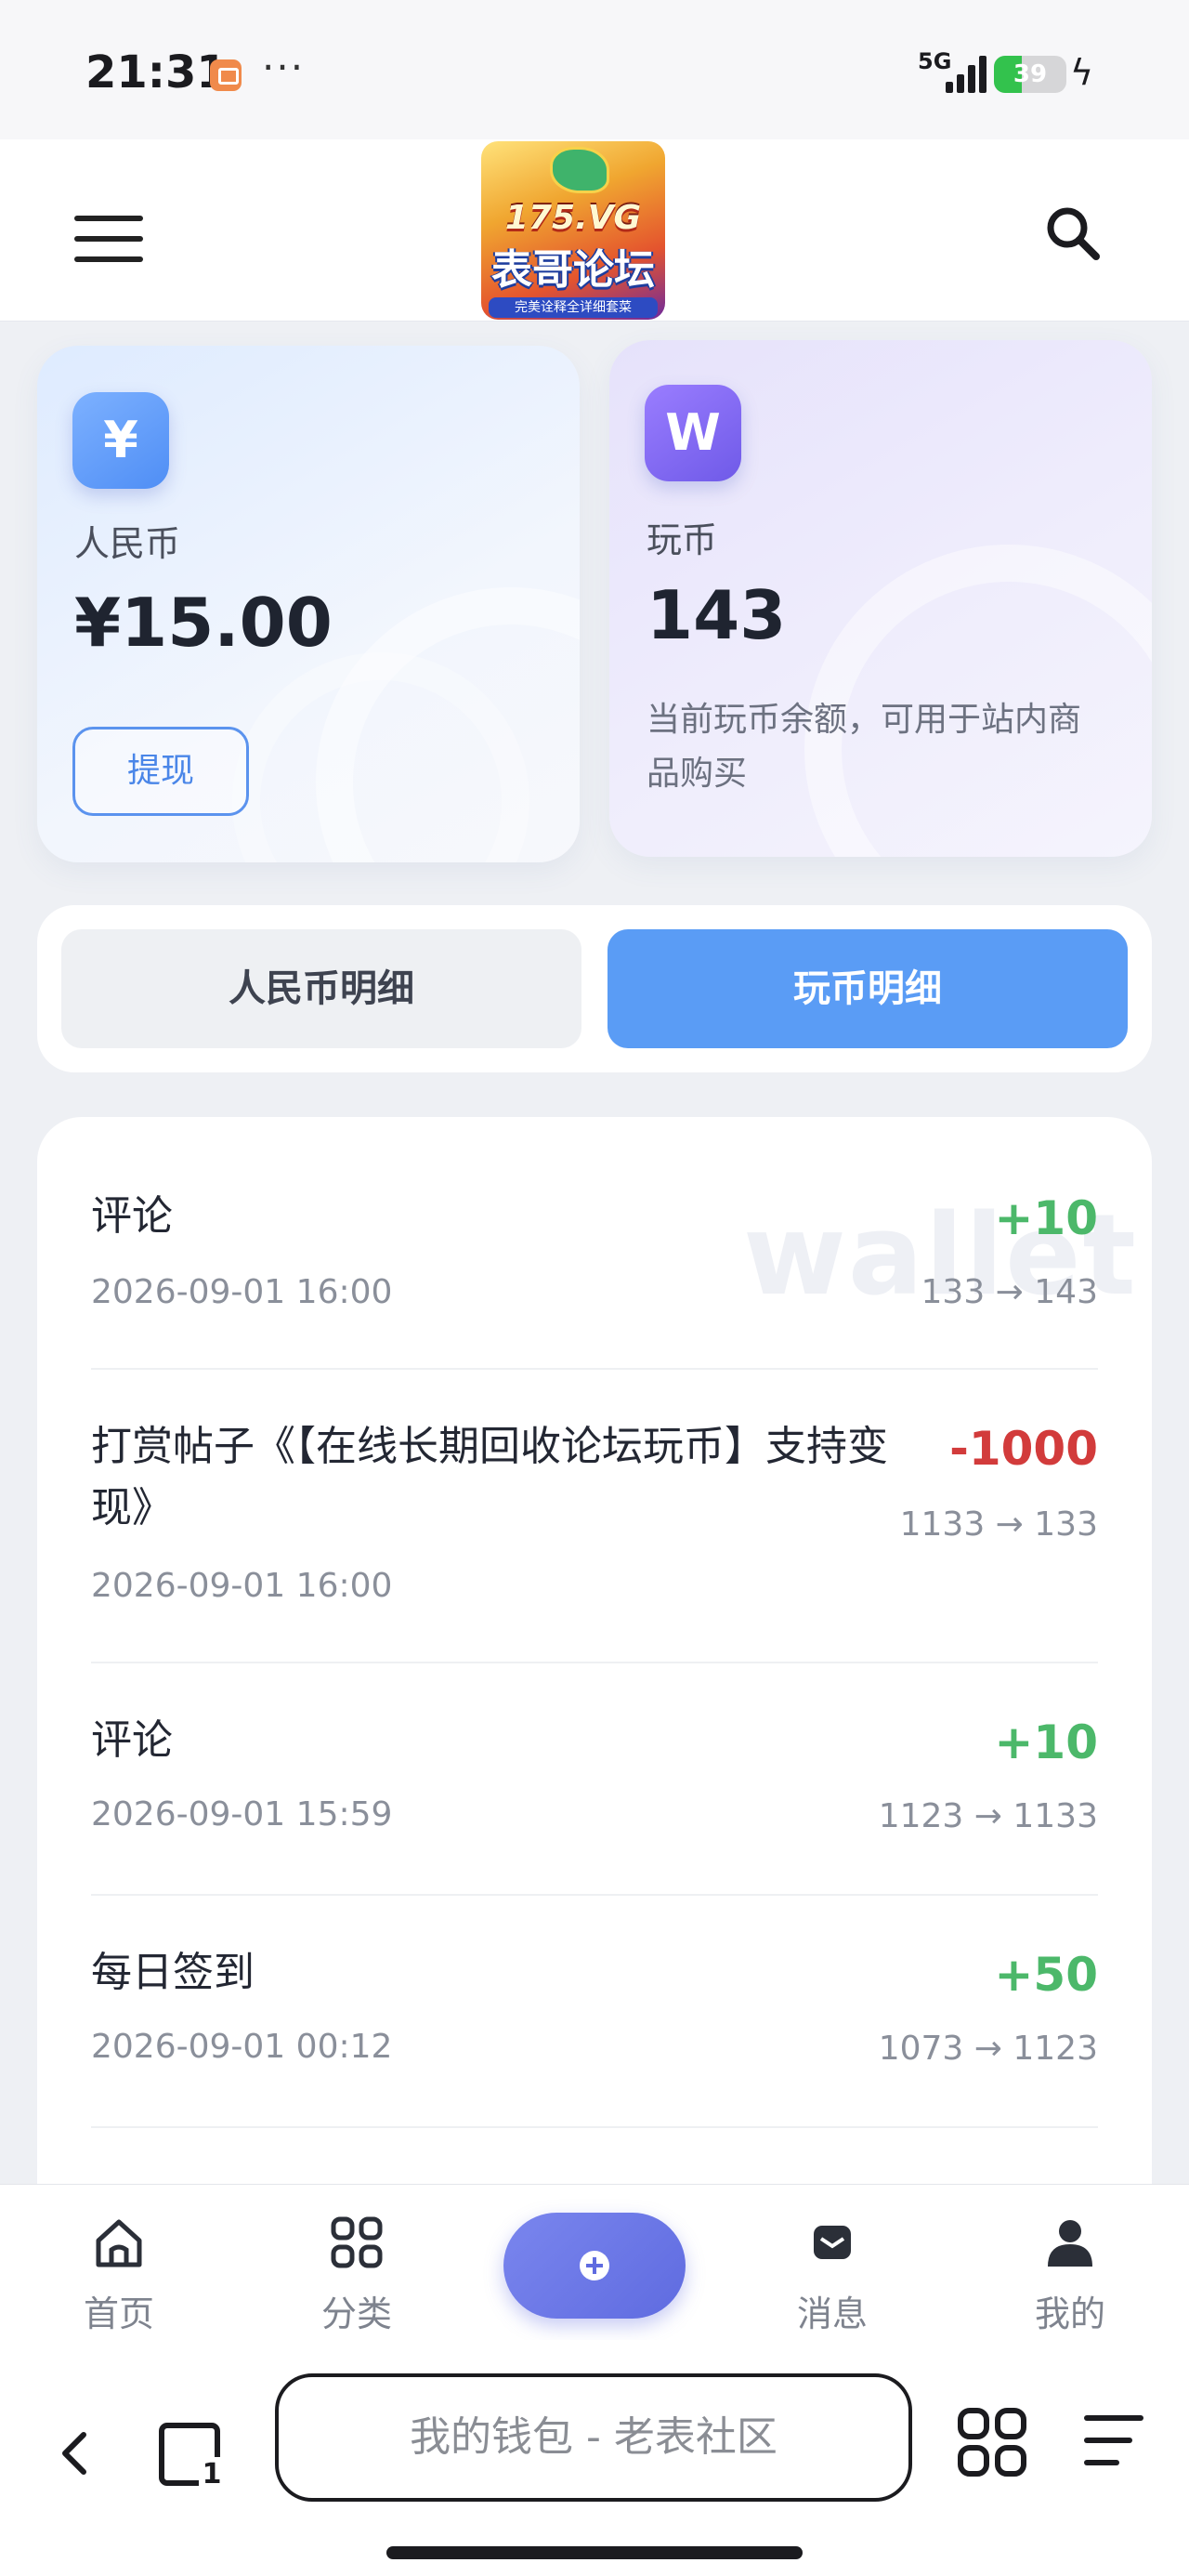 The width and height of the screenshot is (1189, 2576). What do you see at coordinates (120, 440) in the screenshot?
I see `yuan-icon: ¥` at bounding box center [120, 440].